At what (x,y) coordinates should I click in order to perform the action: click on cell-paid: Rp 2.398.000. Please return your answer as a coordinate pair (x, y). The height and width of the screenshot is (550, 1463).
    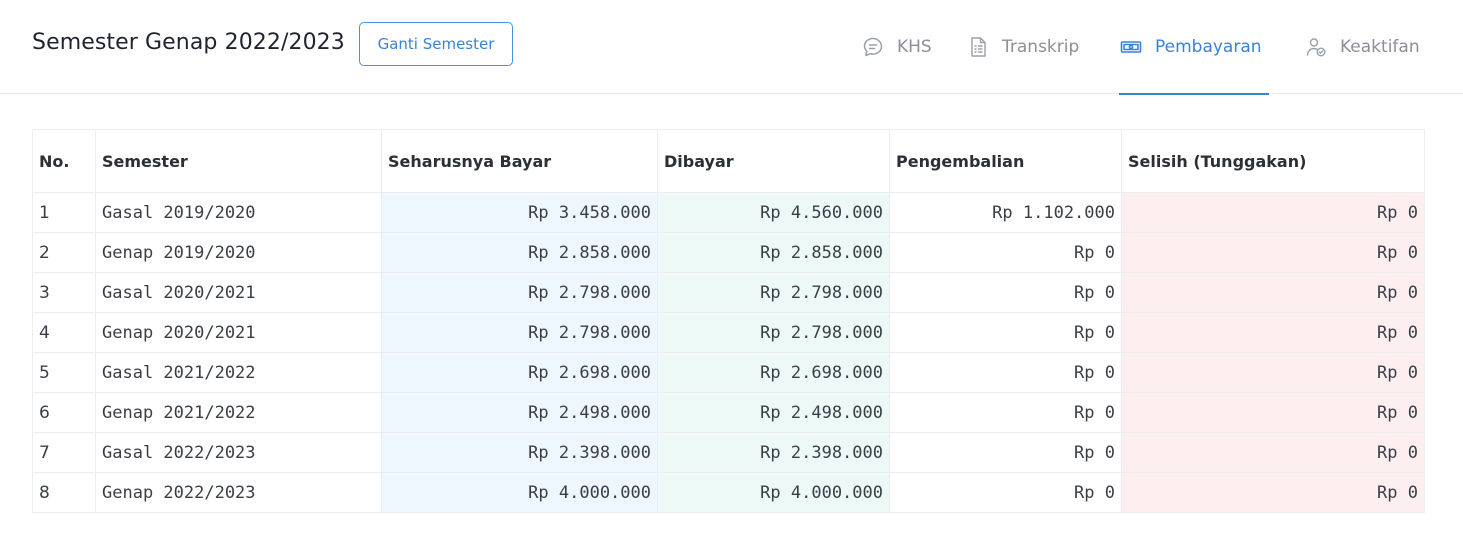
    Looking at the image, I should click on (773, 452).